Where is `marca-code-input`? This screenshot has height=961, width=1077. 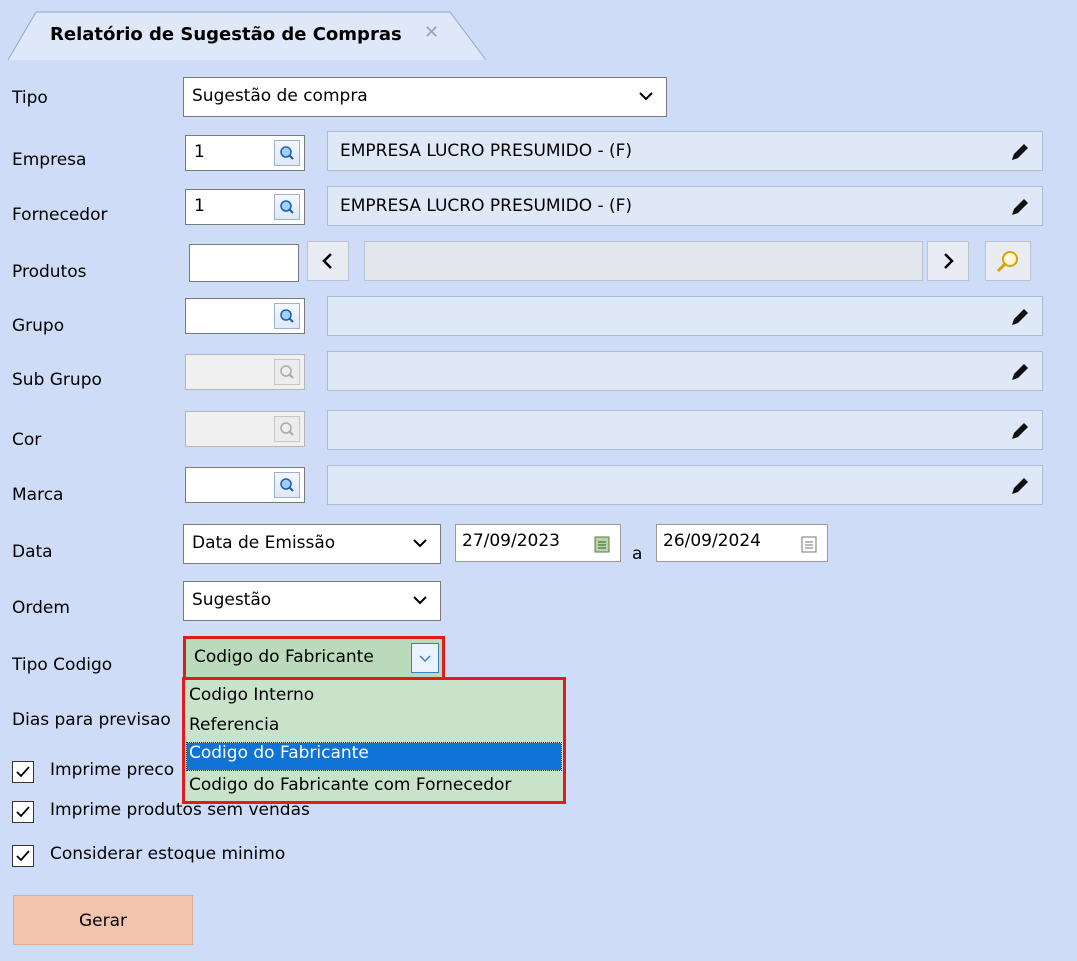 marca-code-input is located at coordinates (245, 485).